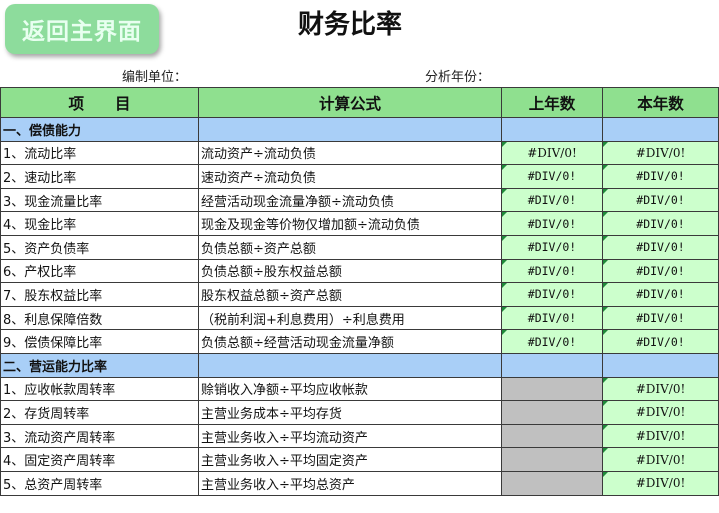 This screenshot has height=513, width=719. I want to click on header-prev-year: 上年数, so click(552, 102).